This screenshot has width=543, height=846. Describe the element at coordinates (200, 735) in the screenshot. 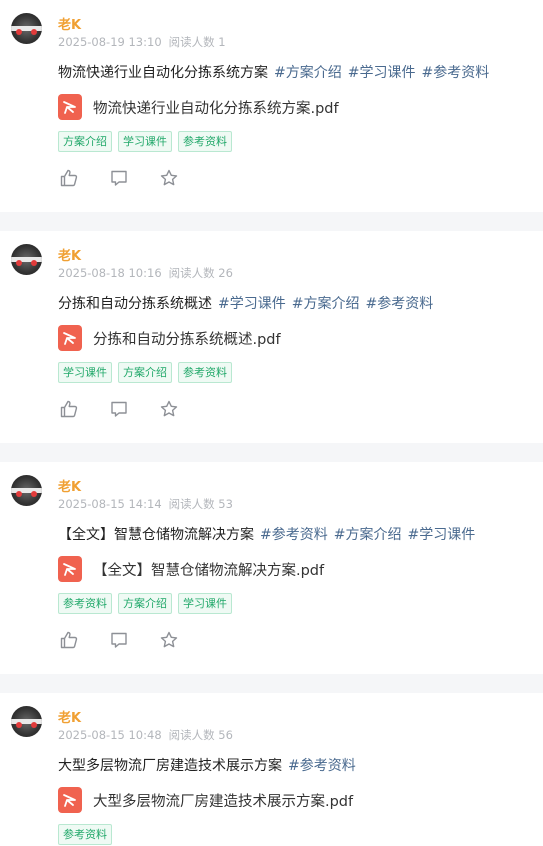

I see `view-count: 阅读人数 56` at that location.